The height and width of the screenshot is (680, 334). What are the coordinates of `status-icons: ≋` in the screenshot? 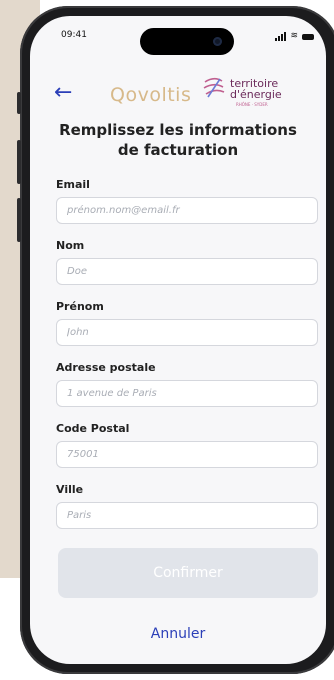 It's located at (294, 36).